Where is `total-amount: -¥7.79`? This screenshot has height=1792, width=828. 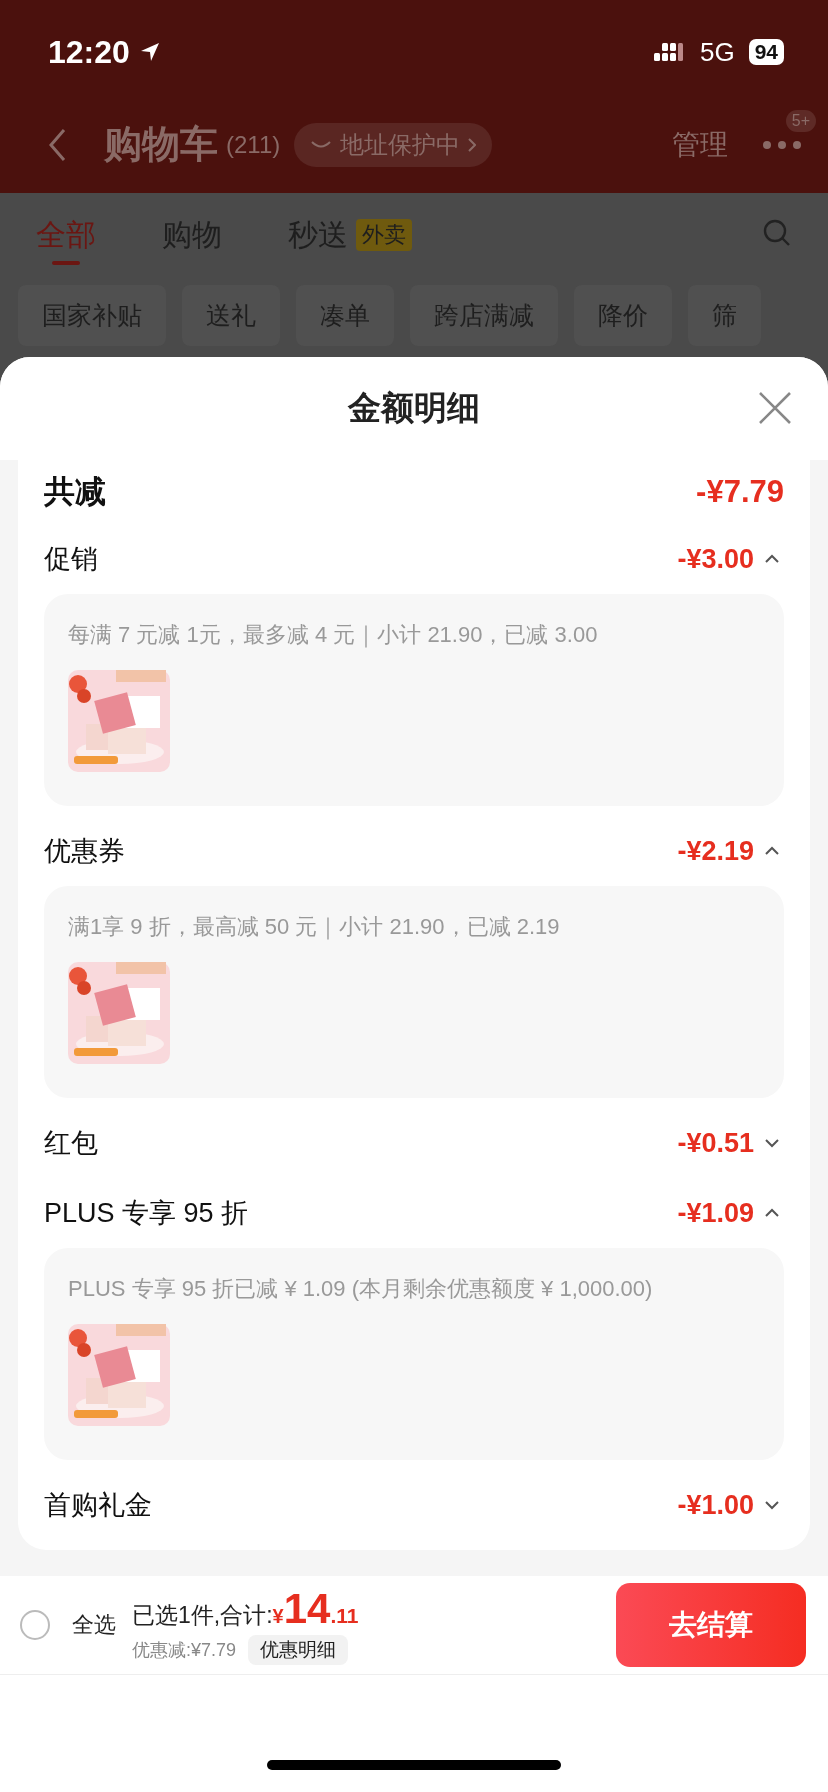
total-amount: -¥7.79 is located at coordinates (740, 492).